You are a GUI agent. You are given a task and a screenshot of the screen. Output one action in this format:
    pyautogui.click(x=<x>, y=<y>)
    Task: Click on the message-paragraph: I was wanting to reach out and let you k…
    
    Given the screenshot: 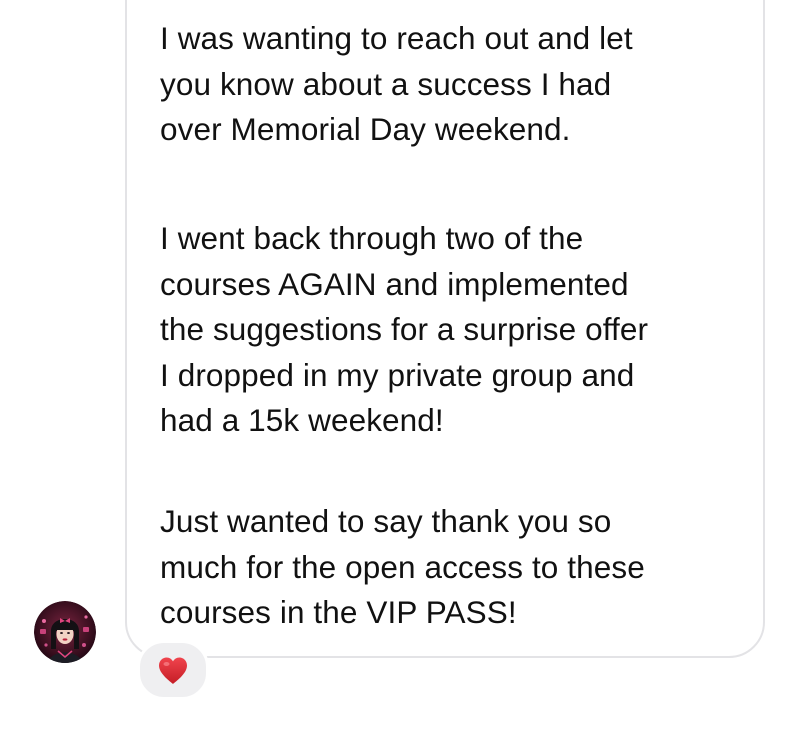 What is the action you would take?
    pyautogui.click(x=396, y=83)
    